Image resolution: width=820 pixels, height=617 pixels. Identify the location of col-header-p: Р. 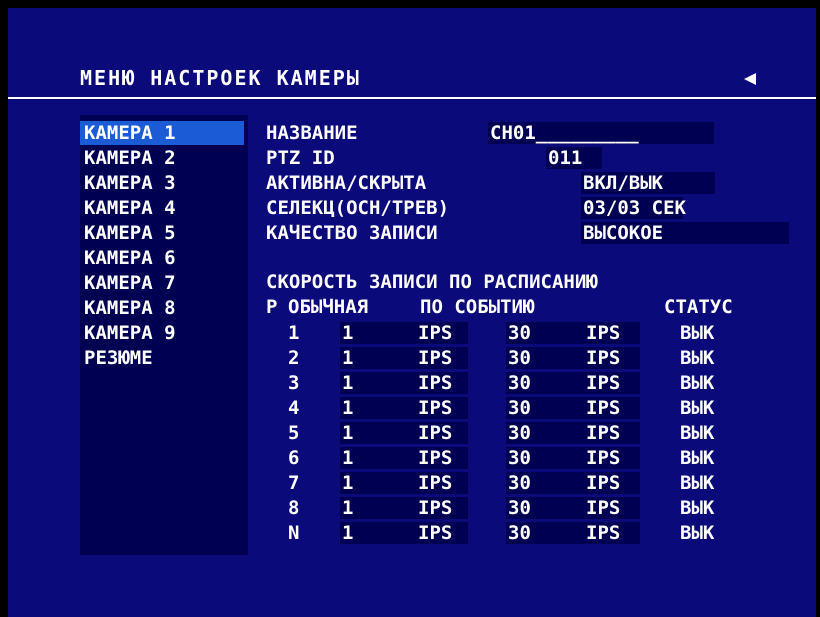
(272, 307).